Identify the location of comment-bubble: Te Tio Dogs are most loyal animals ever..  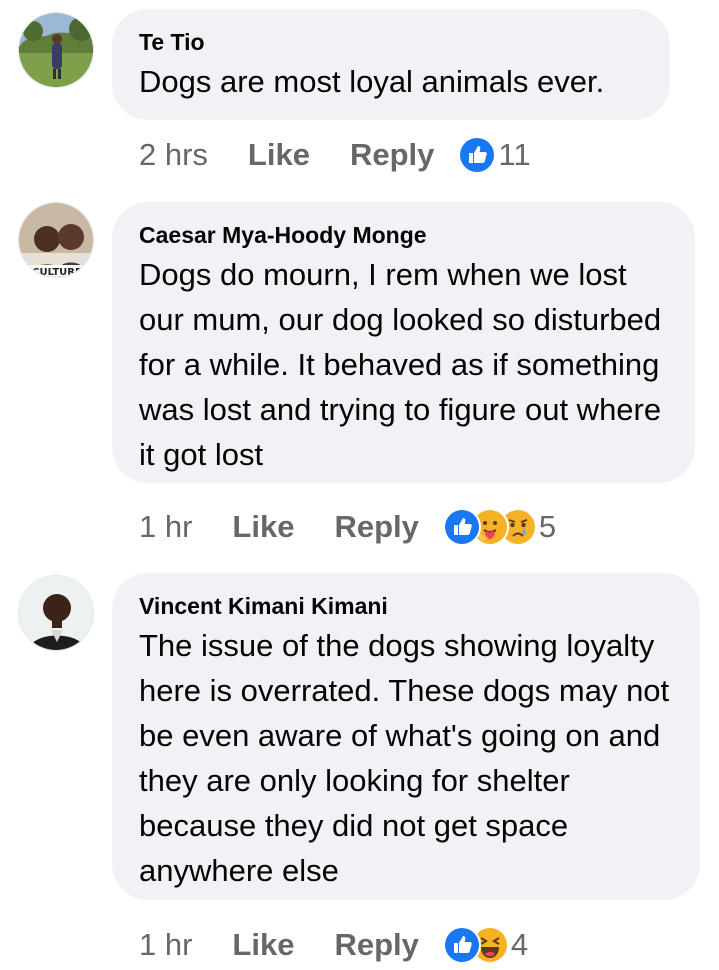
(391, 64).